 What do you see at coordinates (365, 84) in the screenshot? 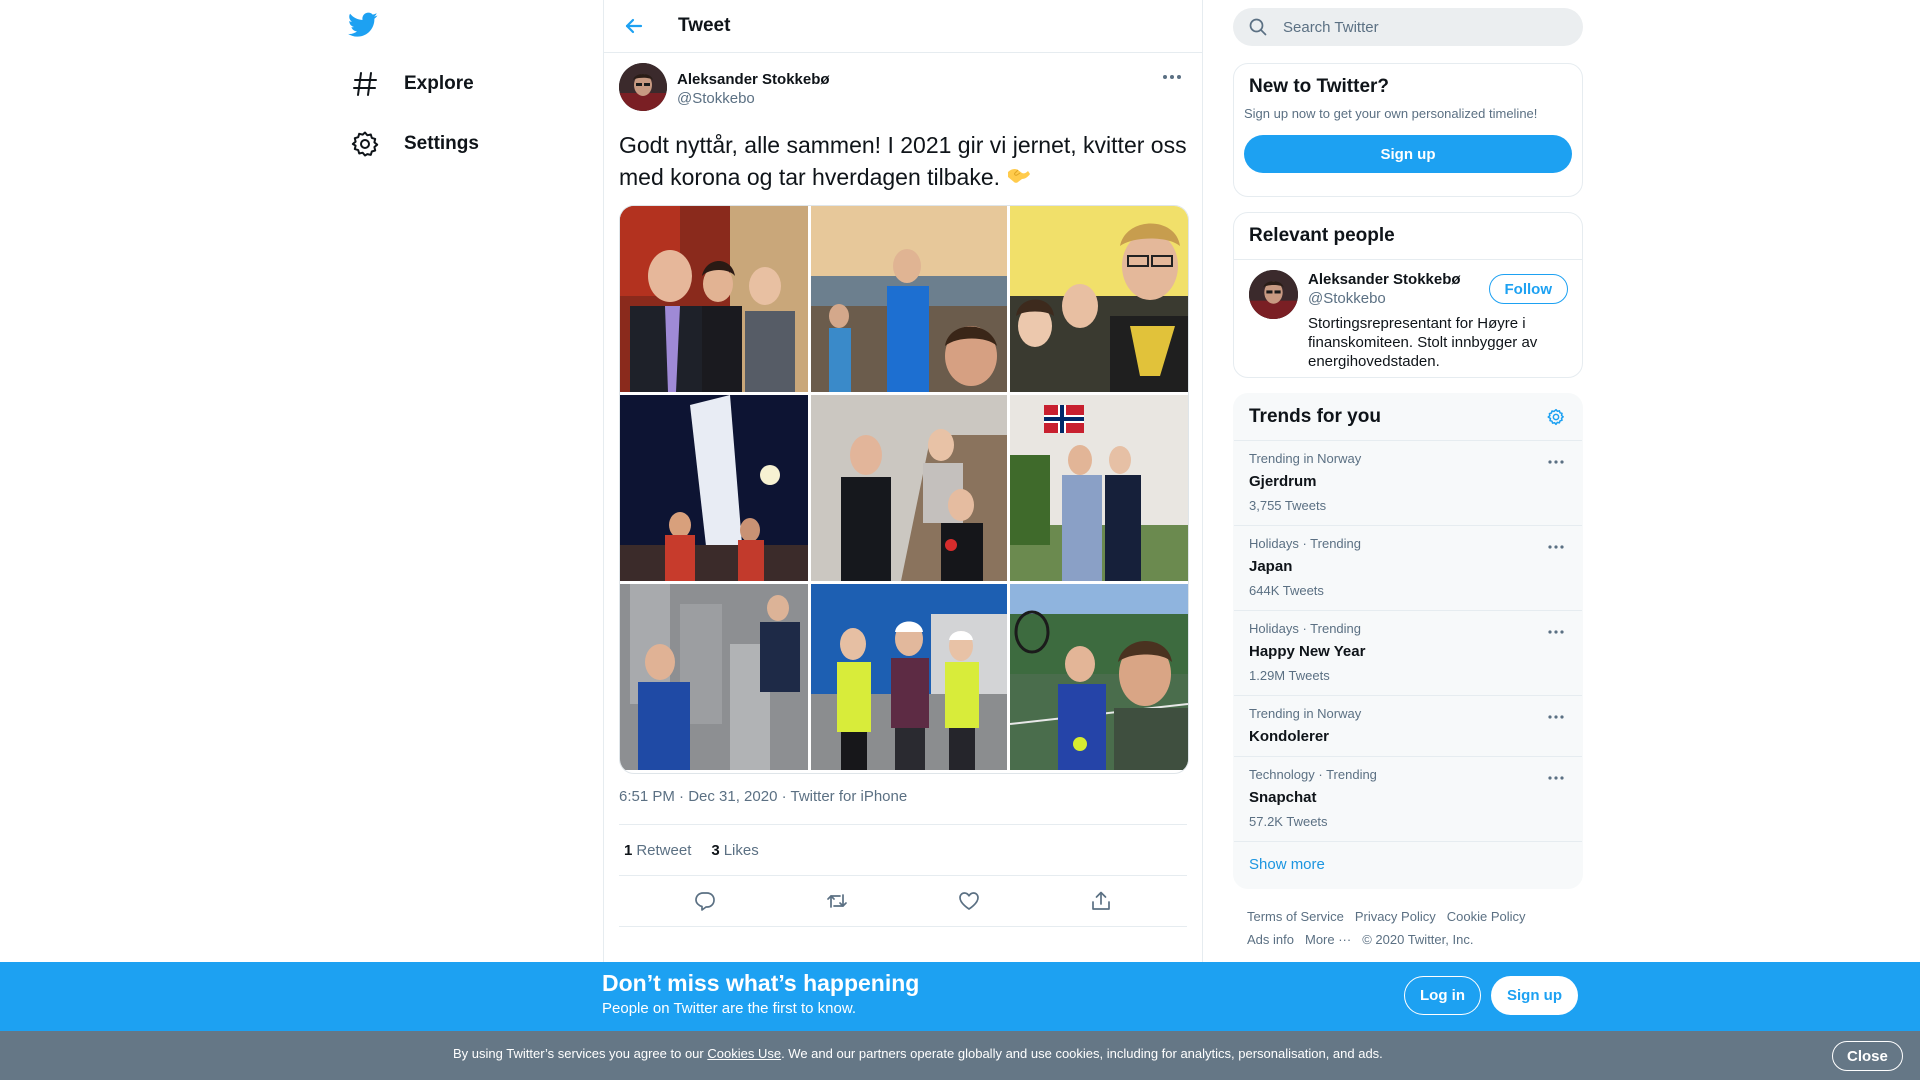
I see `hashtag-icon` at bounding box center [365, 84].